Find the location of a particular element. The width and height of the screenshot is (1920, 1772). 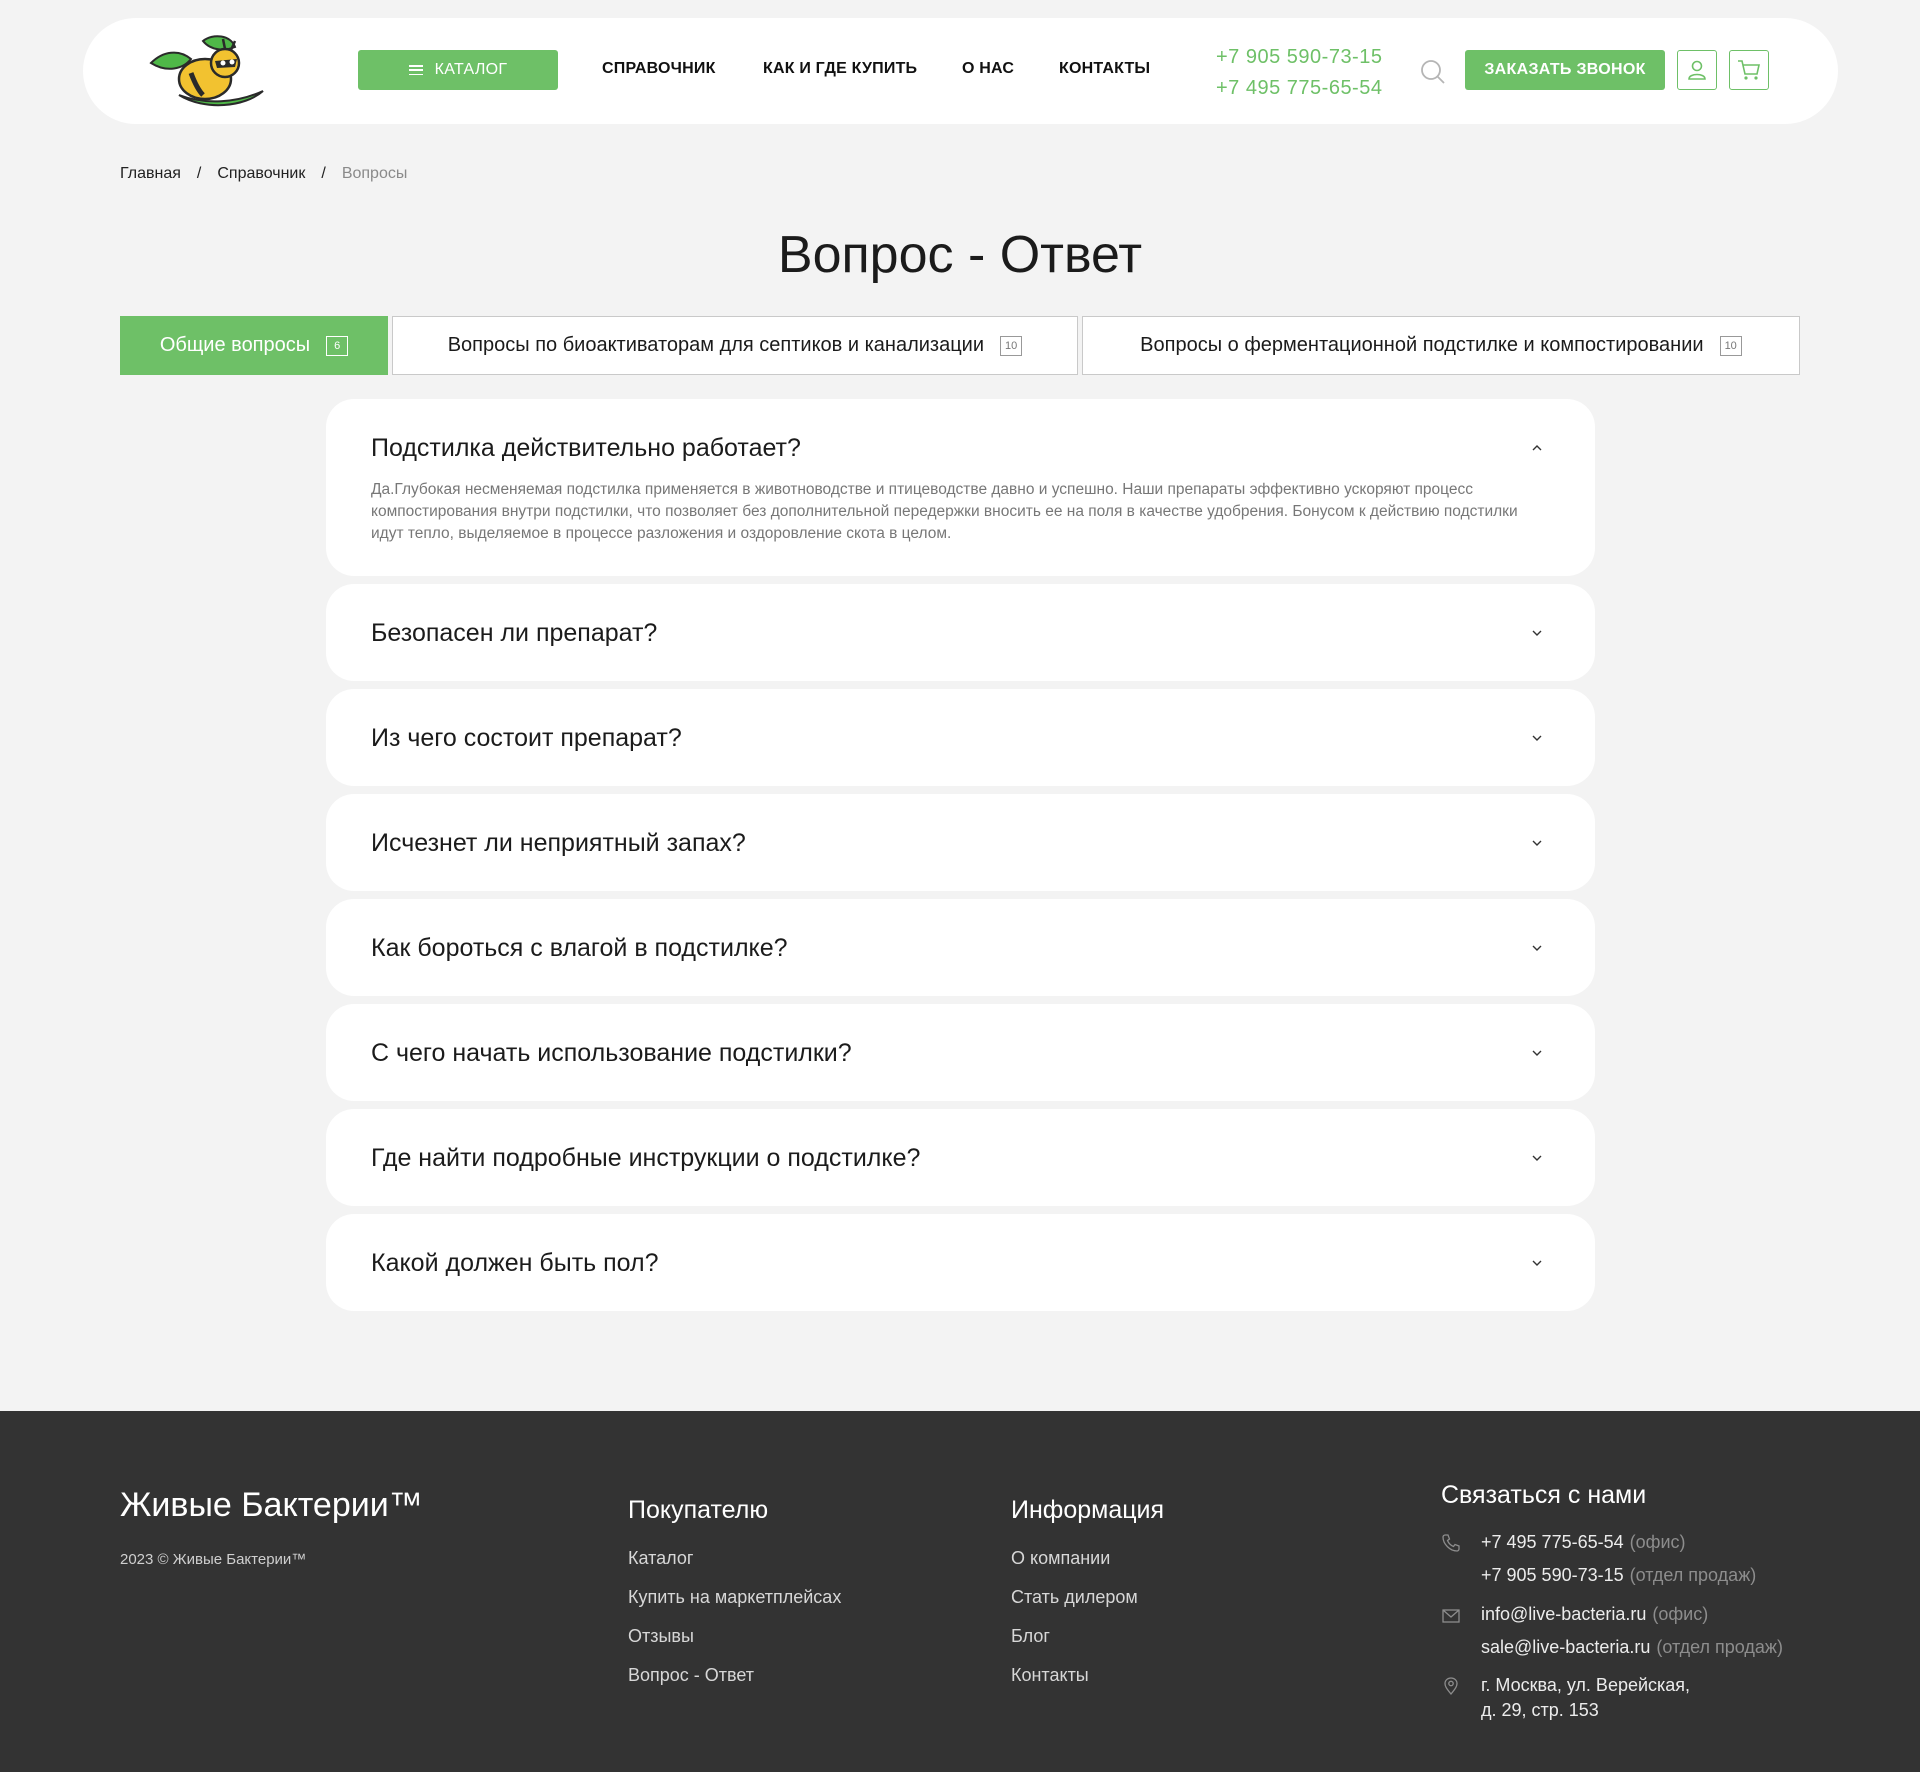

footer-link-about: О компании is located at coordinates (1087, 1558).